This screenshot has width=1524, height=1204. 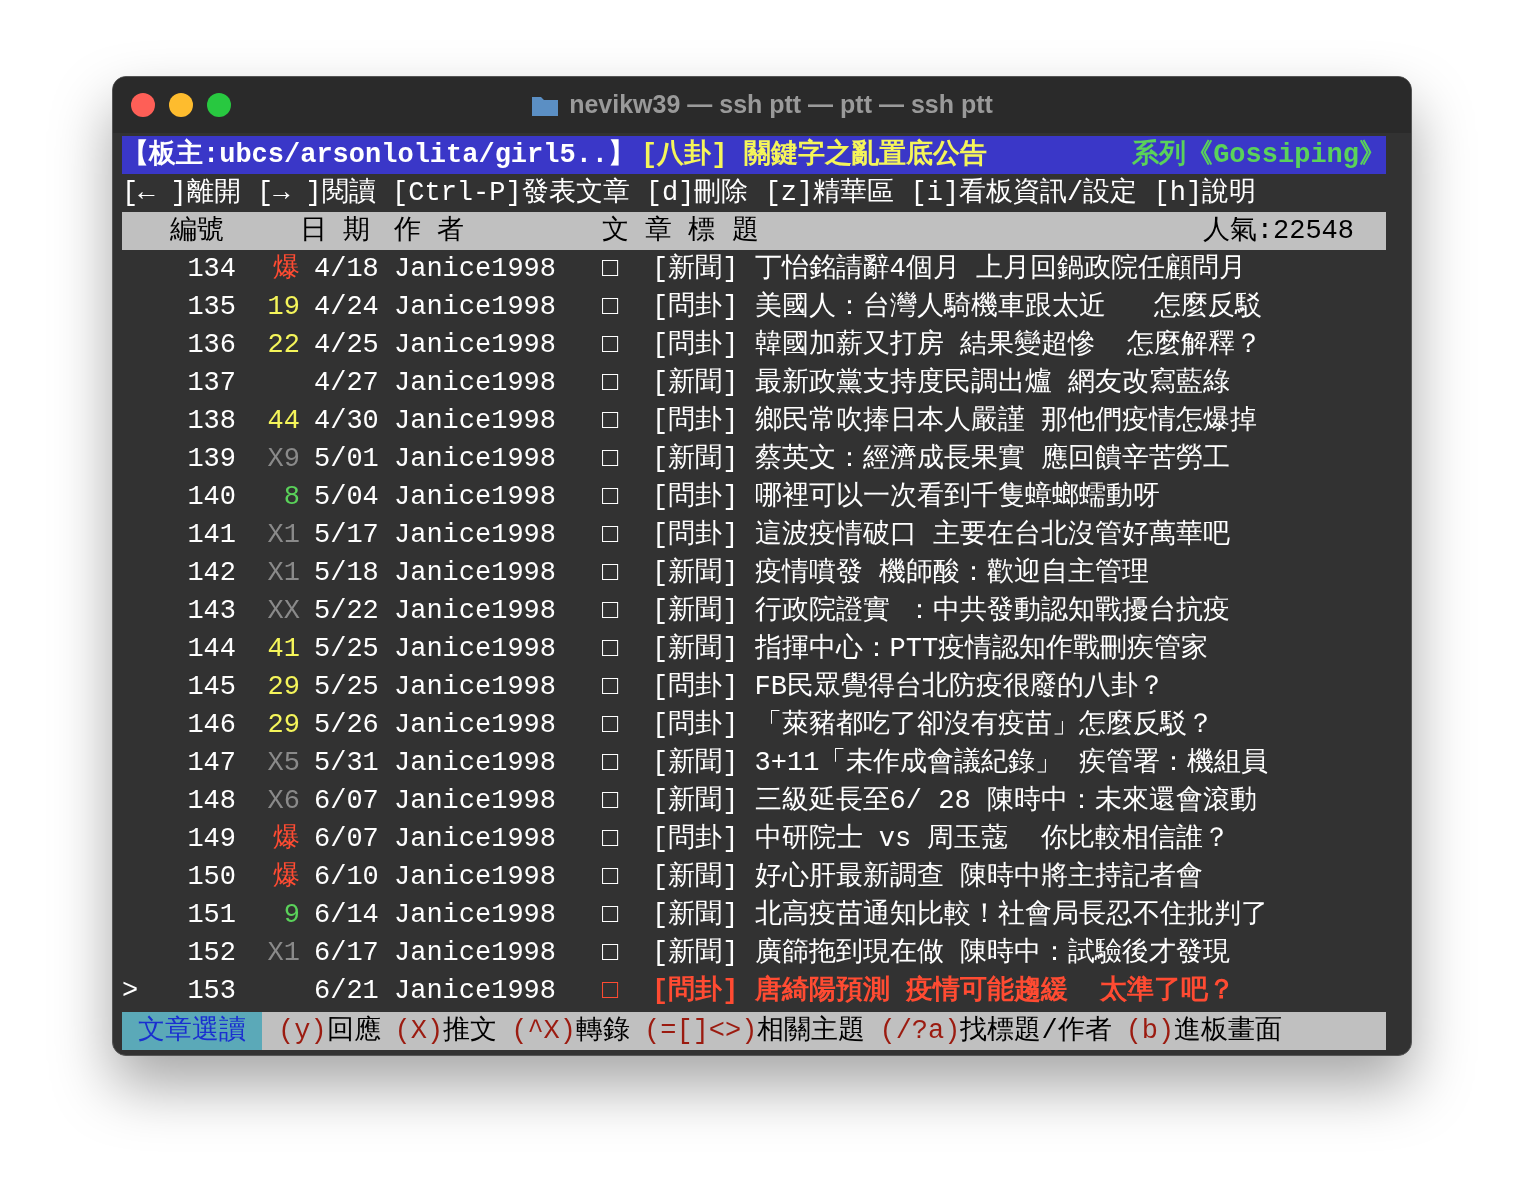 What do you see at coordinates (283, 649) in the screenshot?
I see `recommend-count: 41` at bounding box center [283, 649].